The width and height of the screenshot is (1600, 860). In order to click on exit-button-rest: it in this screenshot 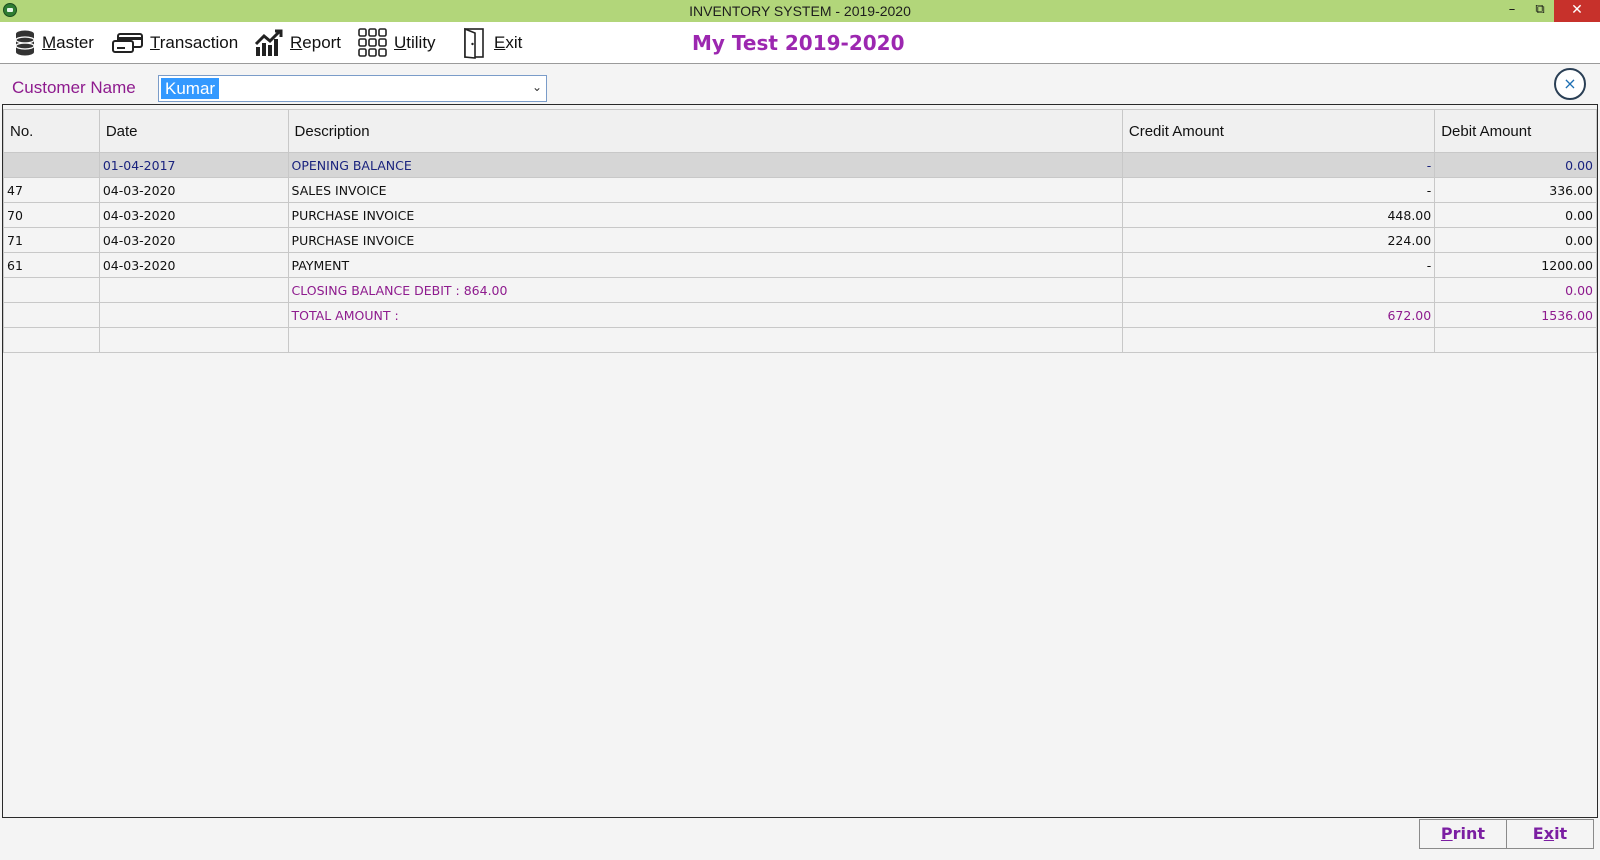, I will do `click(1561, 833)`.